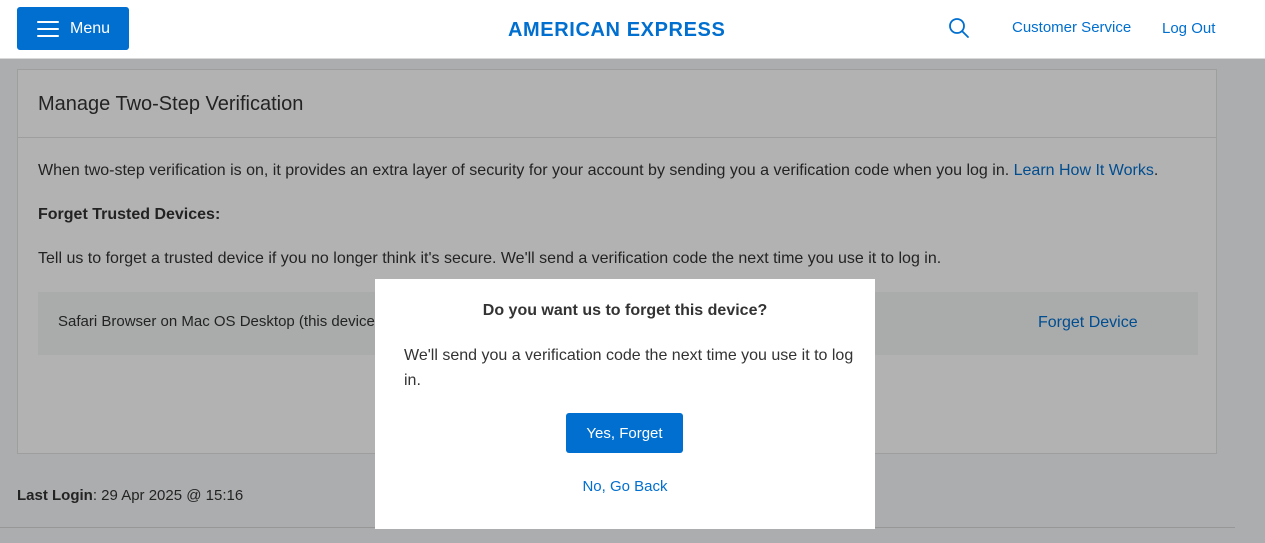  What do you see at coordinates (625, 310) in the screenshot?
I see `dialog-title: Do you want us to forget this device?` at bounding box center [625, 310].